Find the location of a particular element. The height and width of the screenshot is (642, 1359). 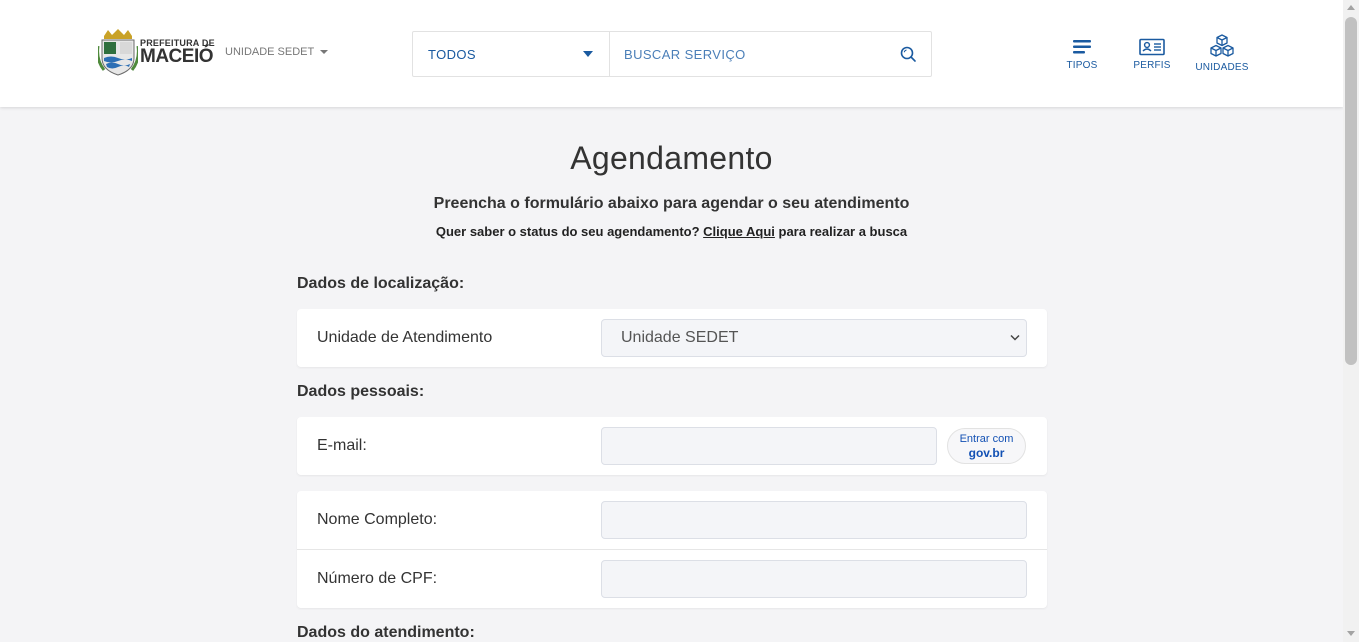

govbr-login-button: Entrar com gov.br is located at coordinates (986, 446).